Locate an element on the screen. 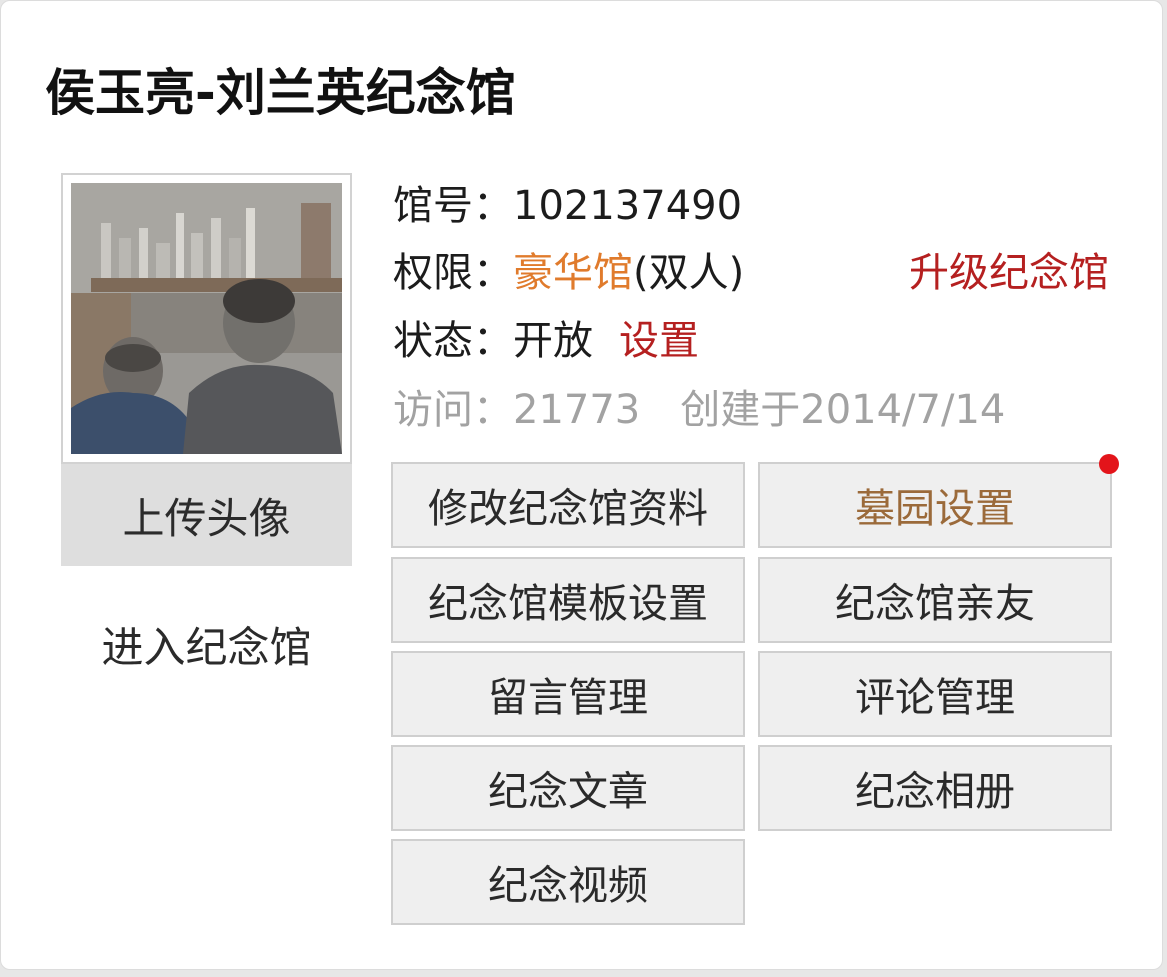  permission-suffix: (双人) is located at coordinates (689, 273).